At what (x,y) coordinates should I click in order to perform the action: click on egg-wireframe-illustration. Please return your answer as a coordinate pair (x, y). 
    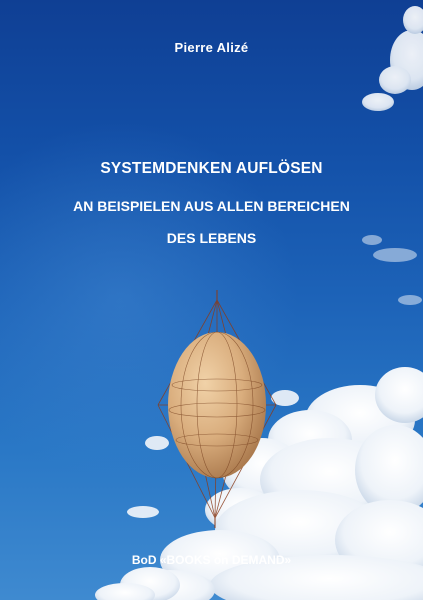
    Looking at the image, I should click on (217, 409).